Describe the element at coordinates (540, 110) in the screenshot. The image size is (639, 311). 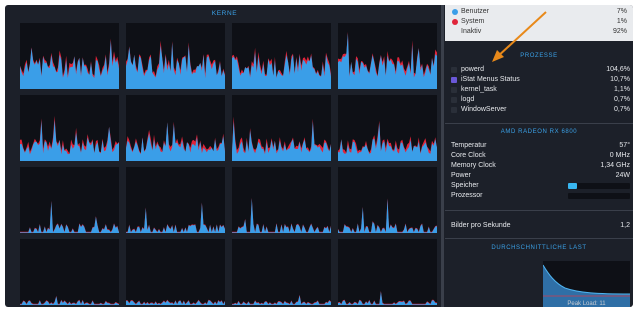
I see `process-row: WindowServer 0,7%` at that location.